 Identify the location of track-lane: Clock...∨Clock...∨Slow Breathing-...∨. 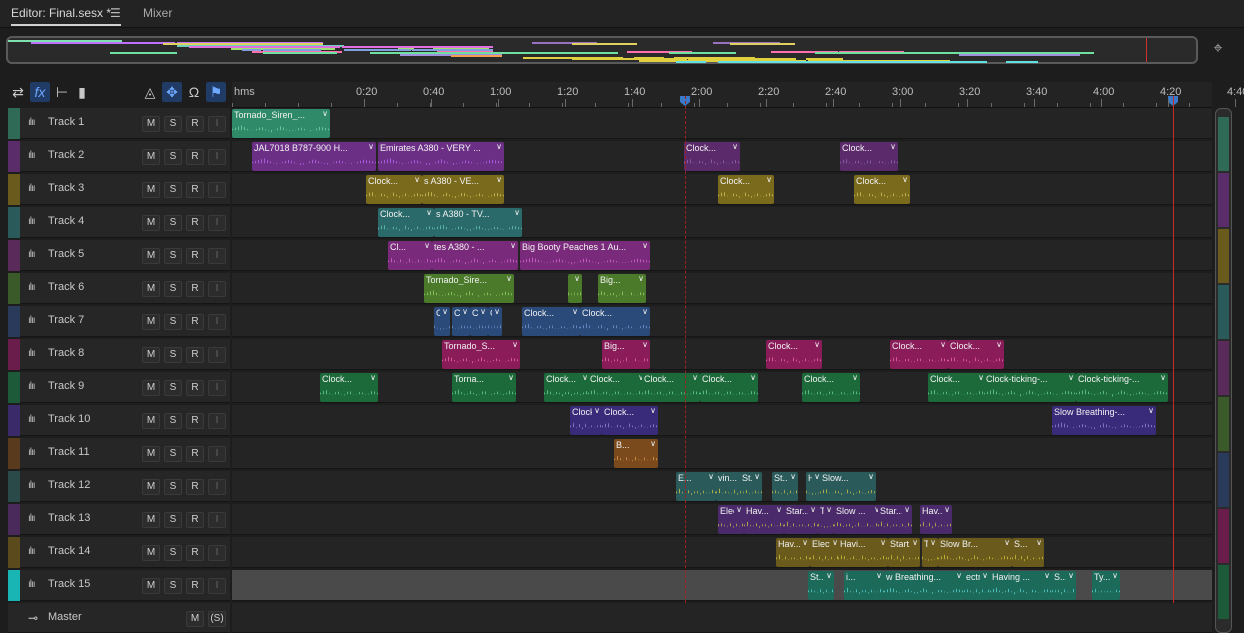
(722, 420).